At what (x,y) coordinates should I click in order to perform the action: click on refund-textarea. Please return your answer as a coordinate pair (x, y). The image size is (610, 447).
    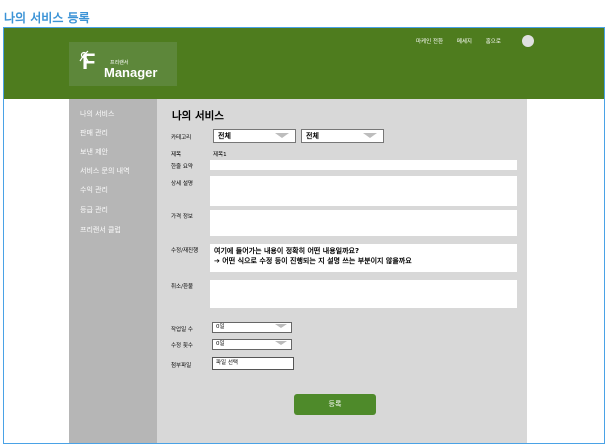
    Looking at the image, I should click on (363, 294).